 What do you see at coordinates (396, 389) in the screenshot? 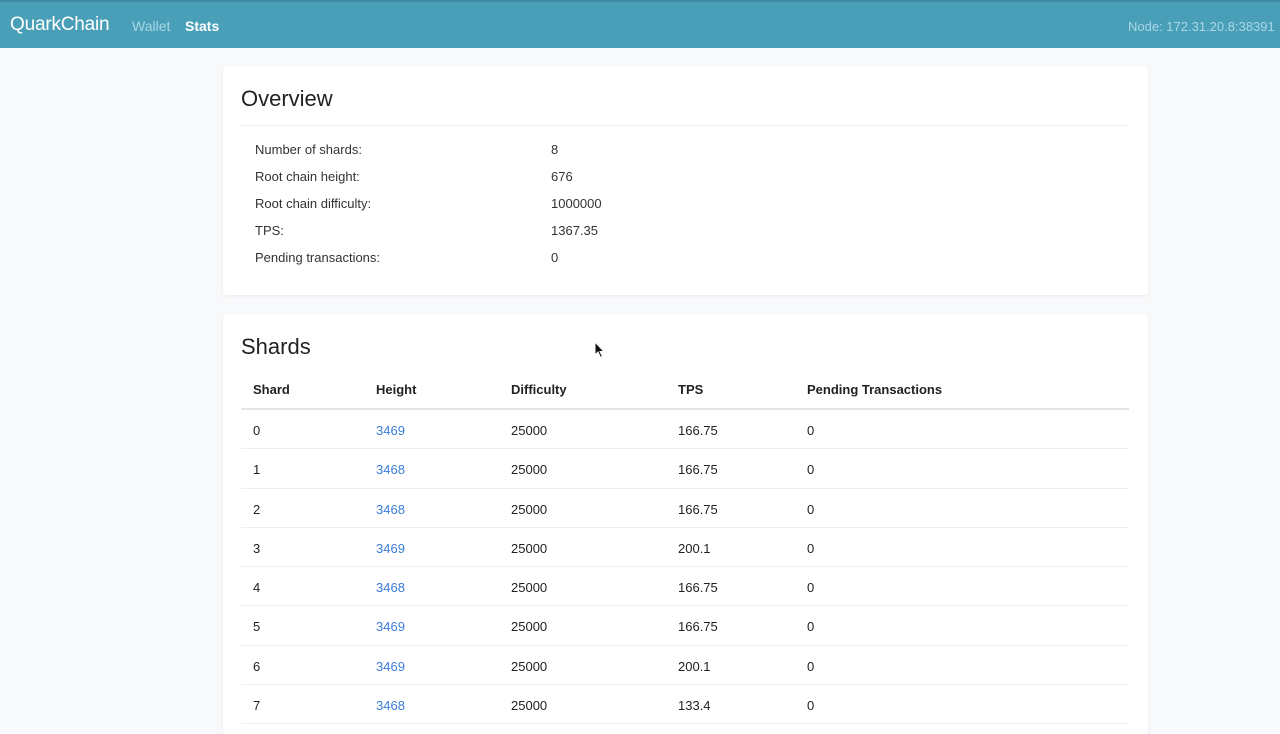
I see `column-header-height: Height` at bounding box center [396, 389].